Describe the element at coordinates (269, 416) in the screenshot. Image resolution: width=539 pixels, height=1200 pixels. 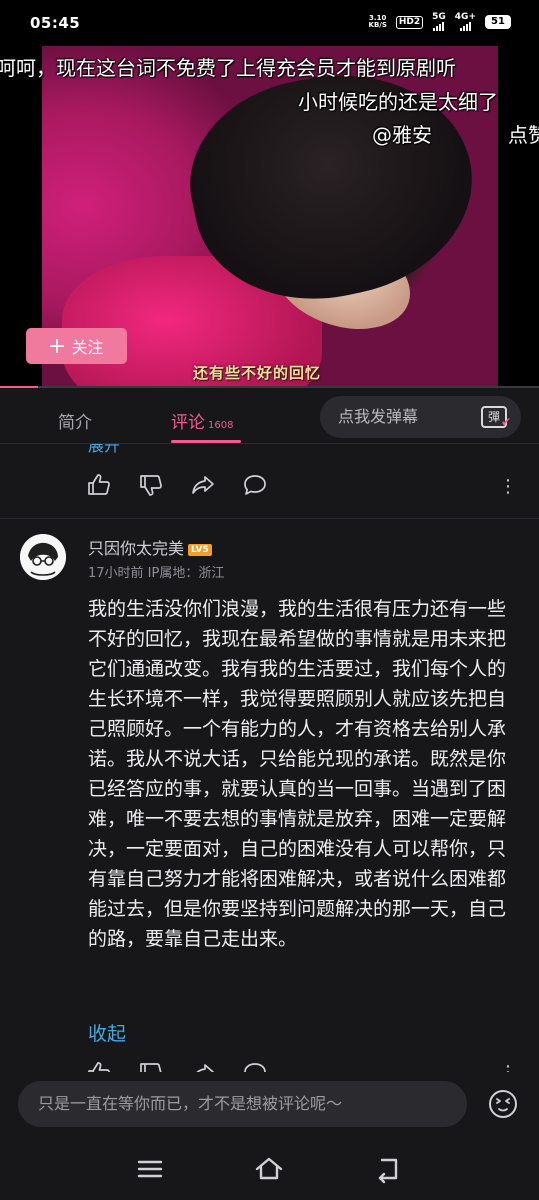
I see `tab-bar: 简介 评论 1608 点我发弹幕 彈 ✔` at that location.